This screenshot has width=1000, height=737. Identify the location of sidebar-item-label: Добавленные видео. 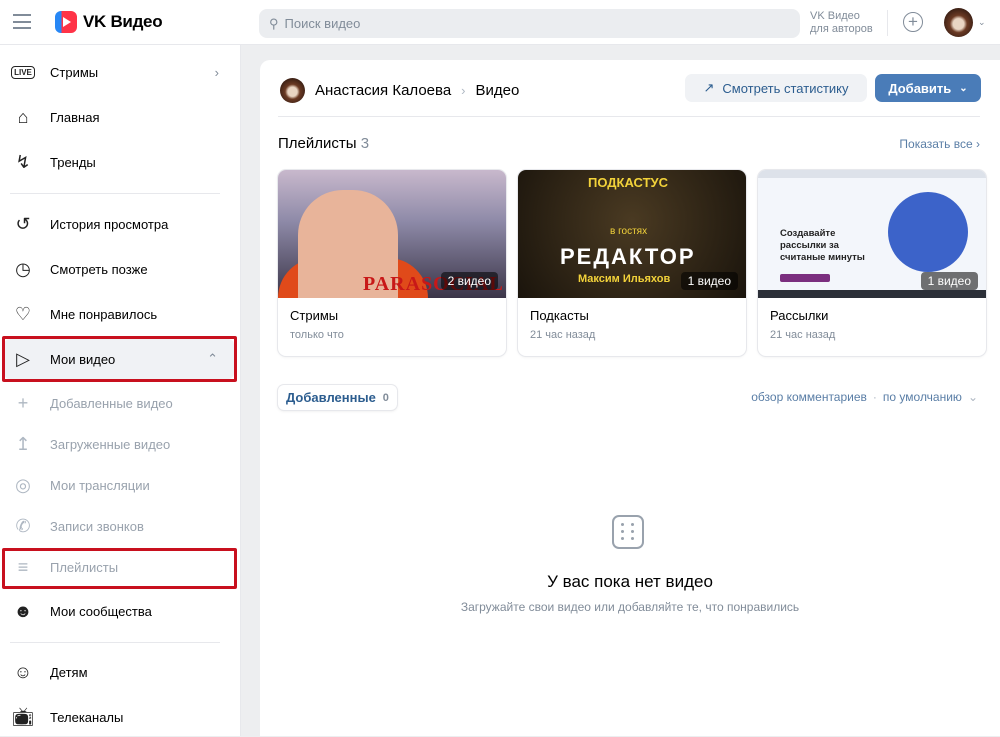
(111, 403).